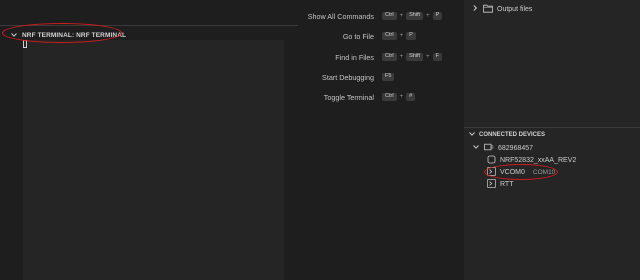 Image resolution: width=640 pixels, height=280 pixels. What do you see at coordinates (515, 9) in the screenshot?
I see `tree-item-label: Output files` at bounding box center [515, 9].